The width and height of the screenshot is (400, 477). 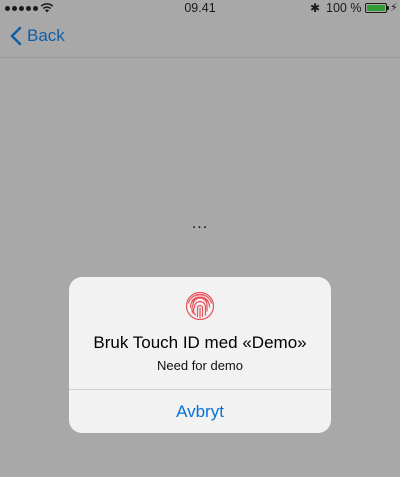 I want to click on dialog-title: Bruk Touch ID med «Demo», so click(x=200, y=342).